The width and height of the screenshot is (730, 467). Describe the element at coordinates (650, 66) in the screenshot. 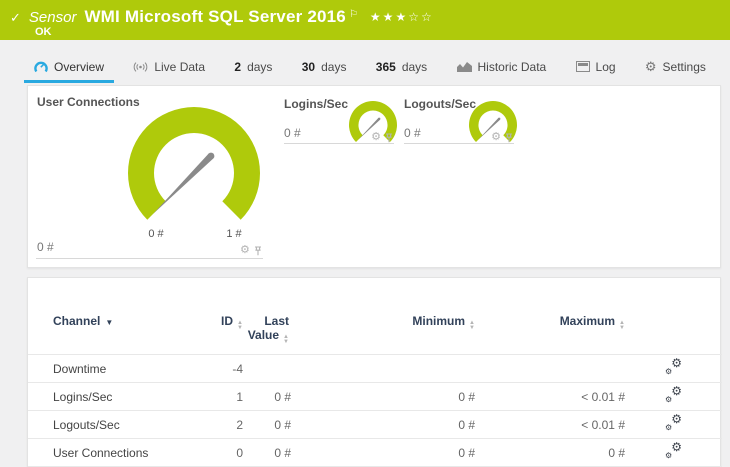

I see `settings-gear-icon: ⚙` at that location.